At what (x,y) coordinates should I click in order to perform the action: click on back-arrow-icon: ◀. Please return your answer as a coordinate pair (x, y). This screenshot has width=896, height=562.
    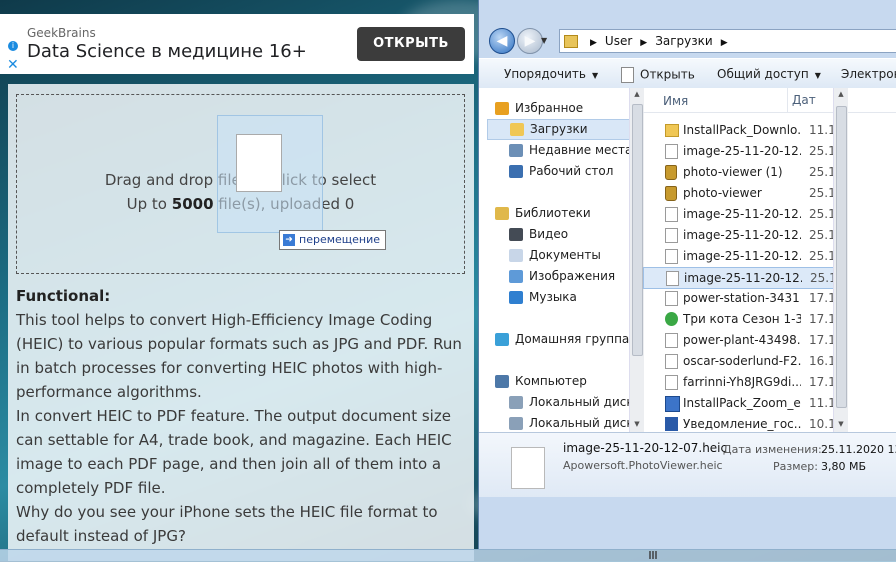
    Looking at the image, I should click on (502, 41).